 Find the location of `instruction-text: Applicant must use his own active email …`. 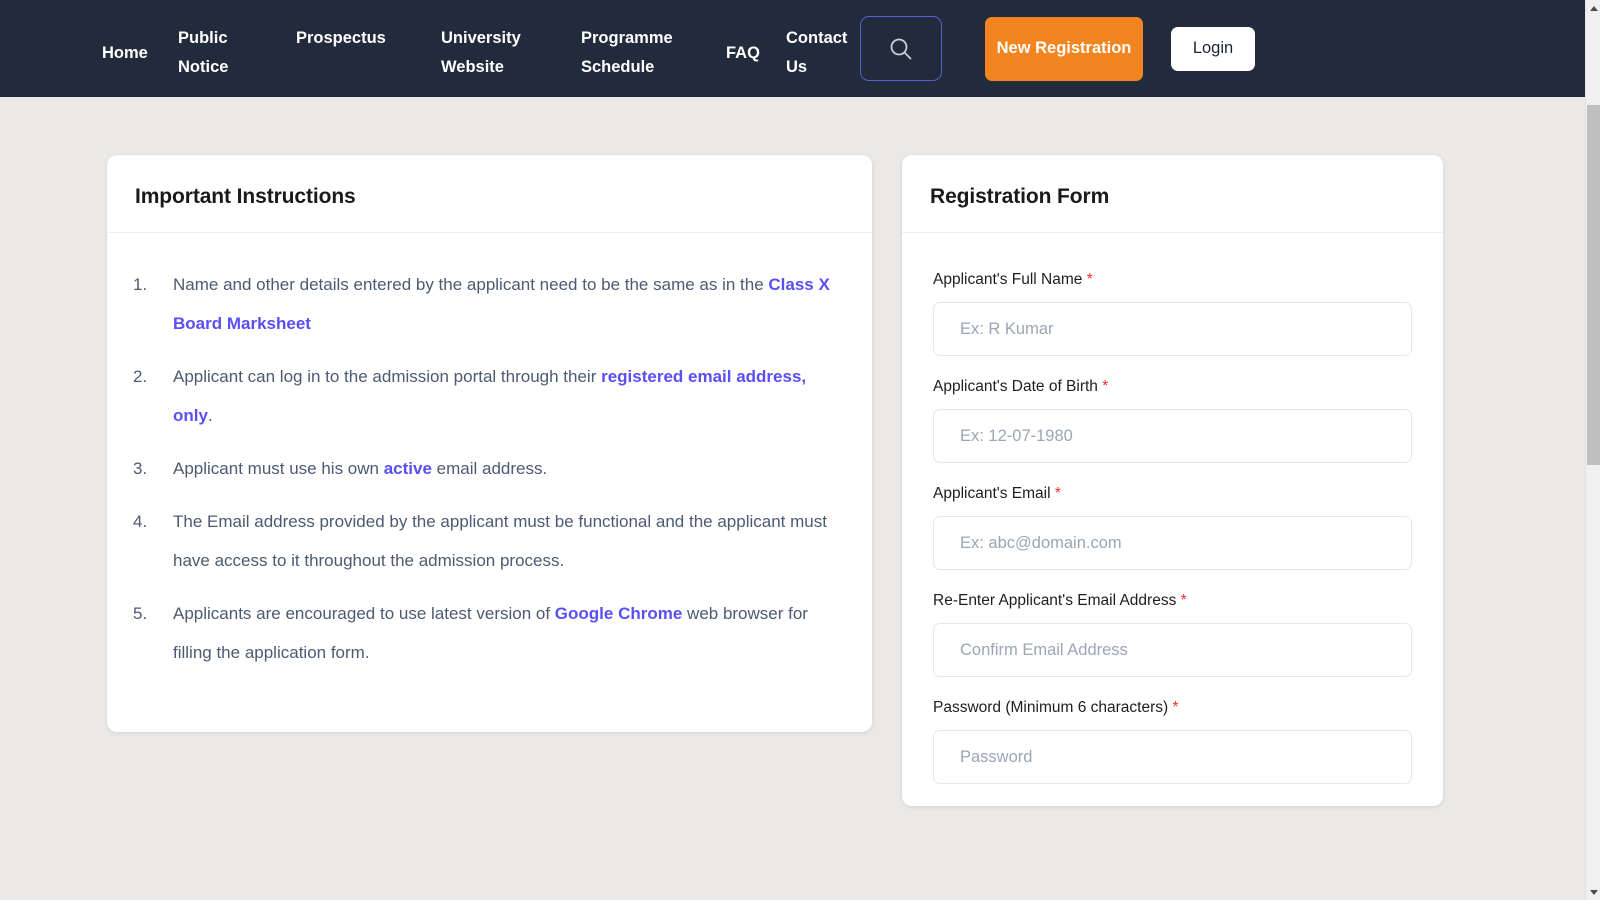

instruction-text: Applicant must use his own active email … is located at coordinates (360, 468).